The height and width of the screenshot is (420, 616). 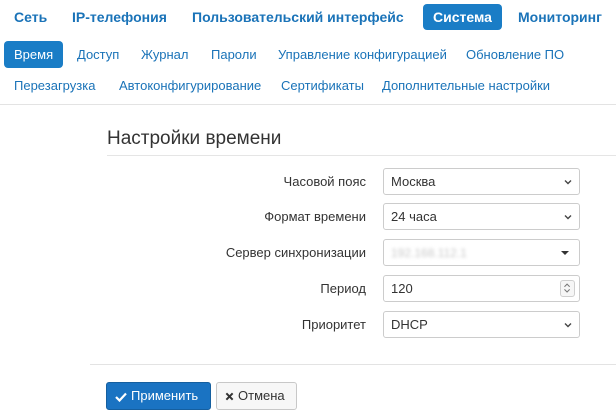 I want to click on caret-down-icon, so click(x=565, y=253).